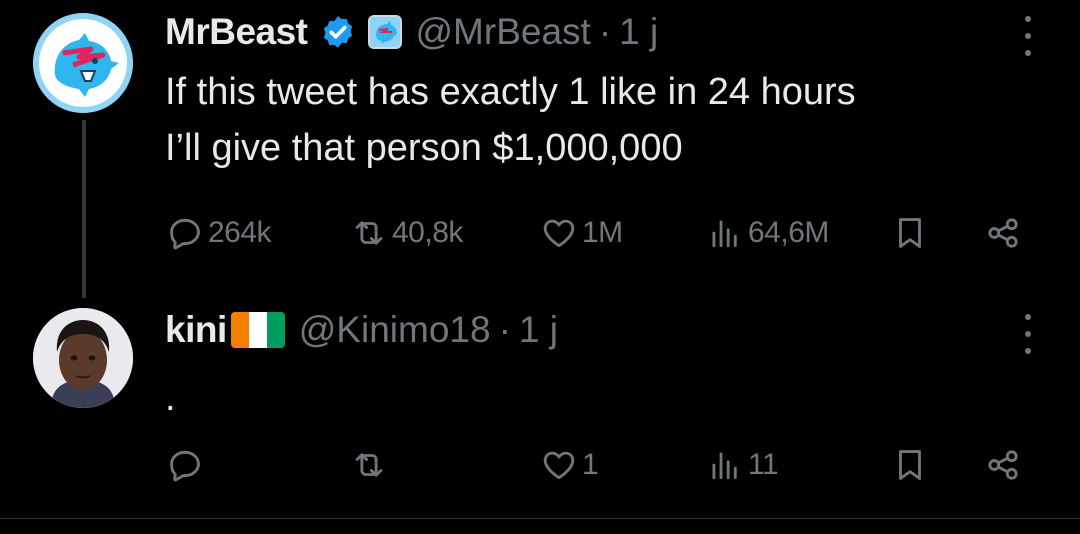 The image size is (1080, 534). Describe the element at coordinates (590, 464) in the screenshot. I see `like-count: 1` at that location.